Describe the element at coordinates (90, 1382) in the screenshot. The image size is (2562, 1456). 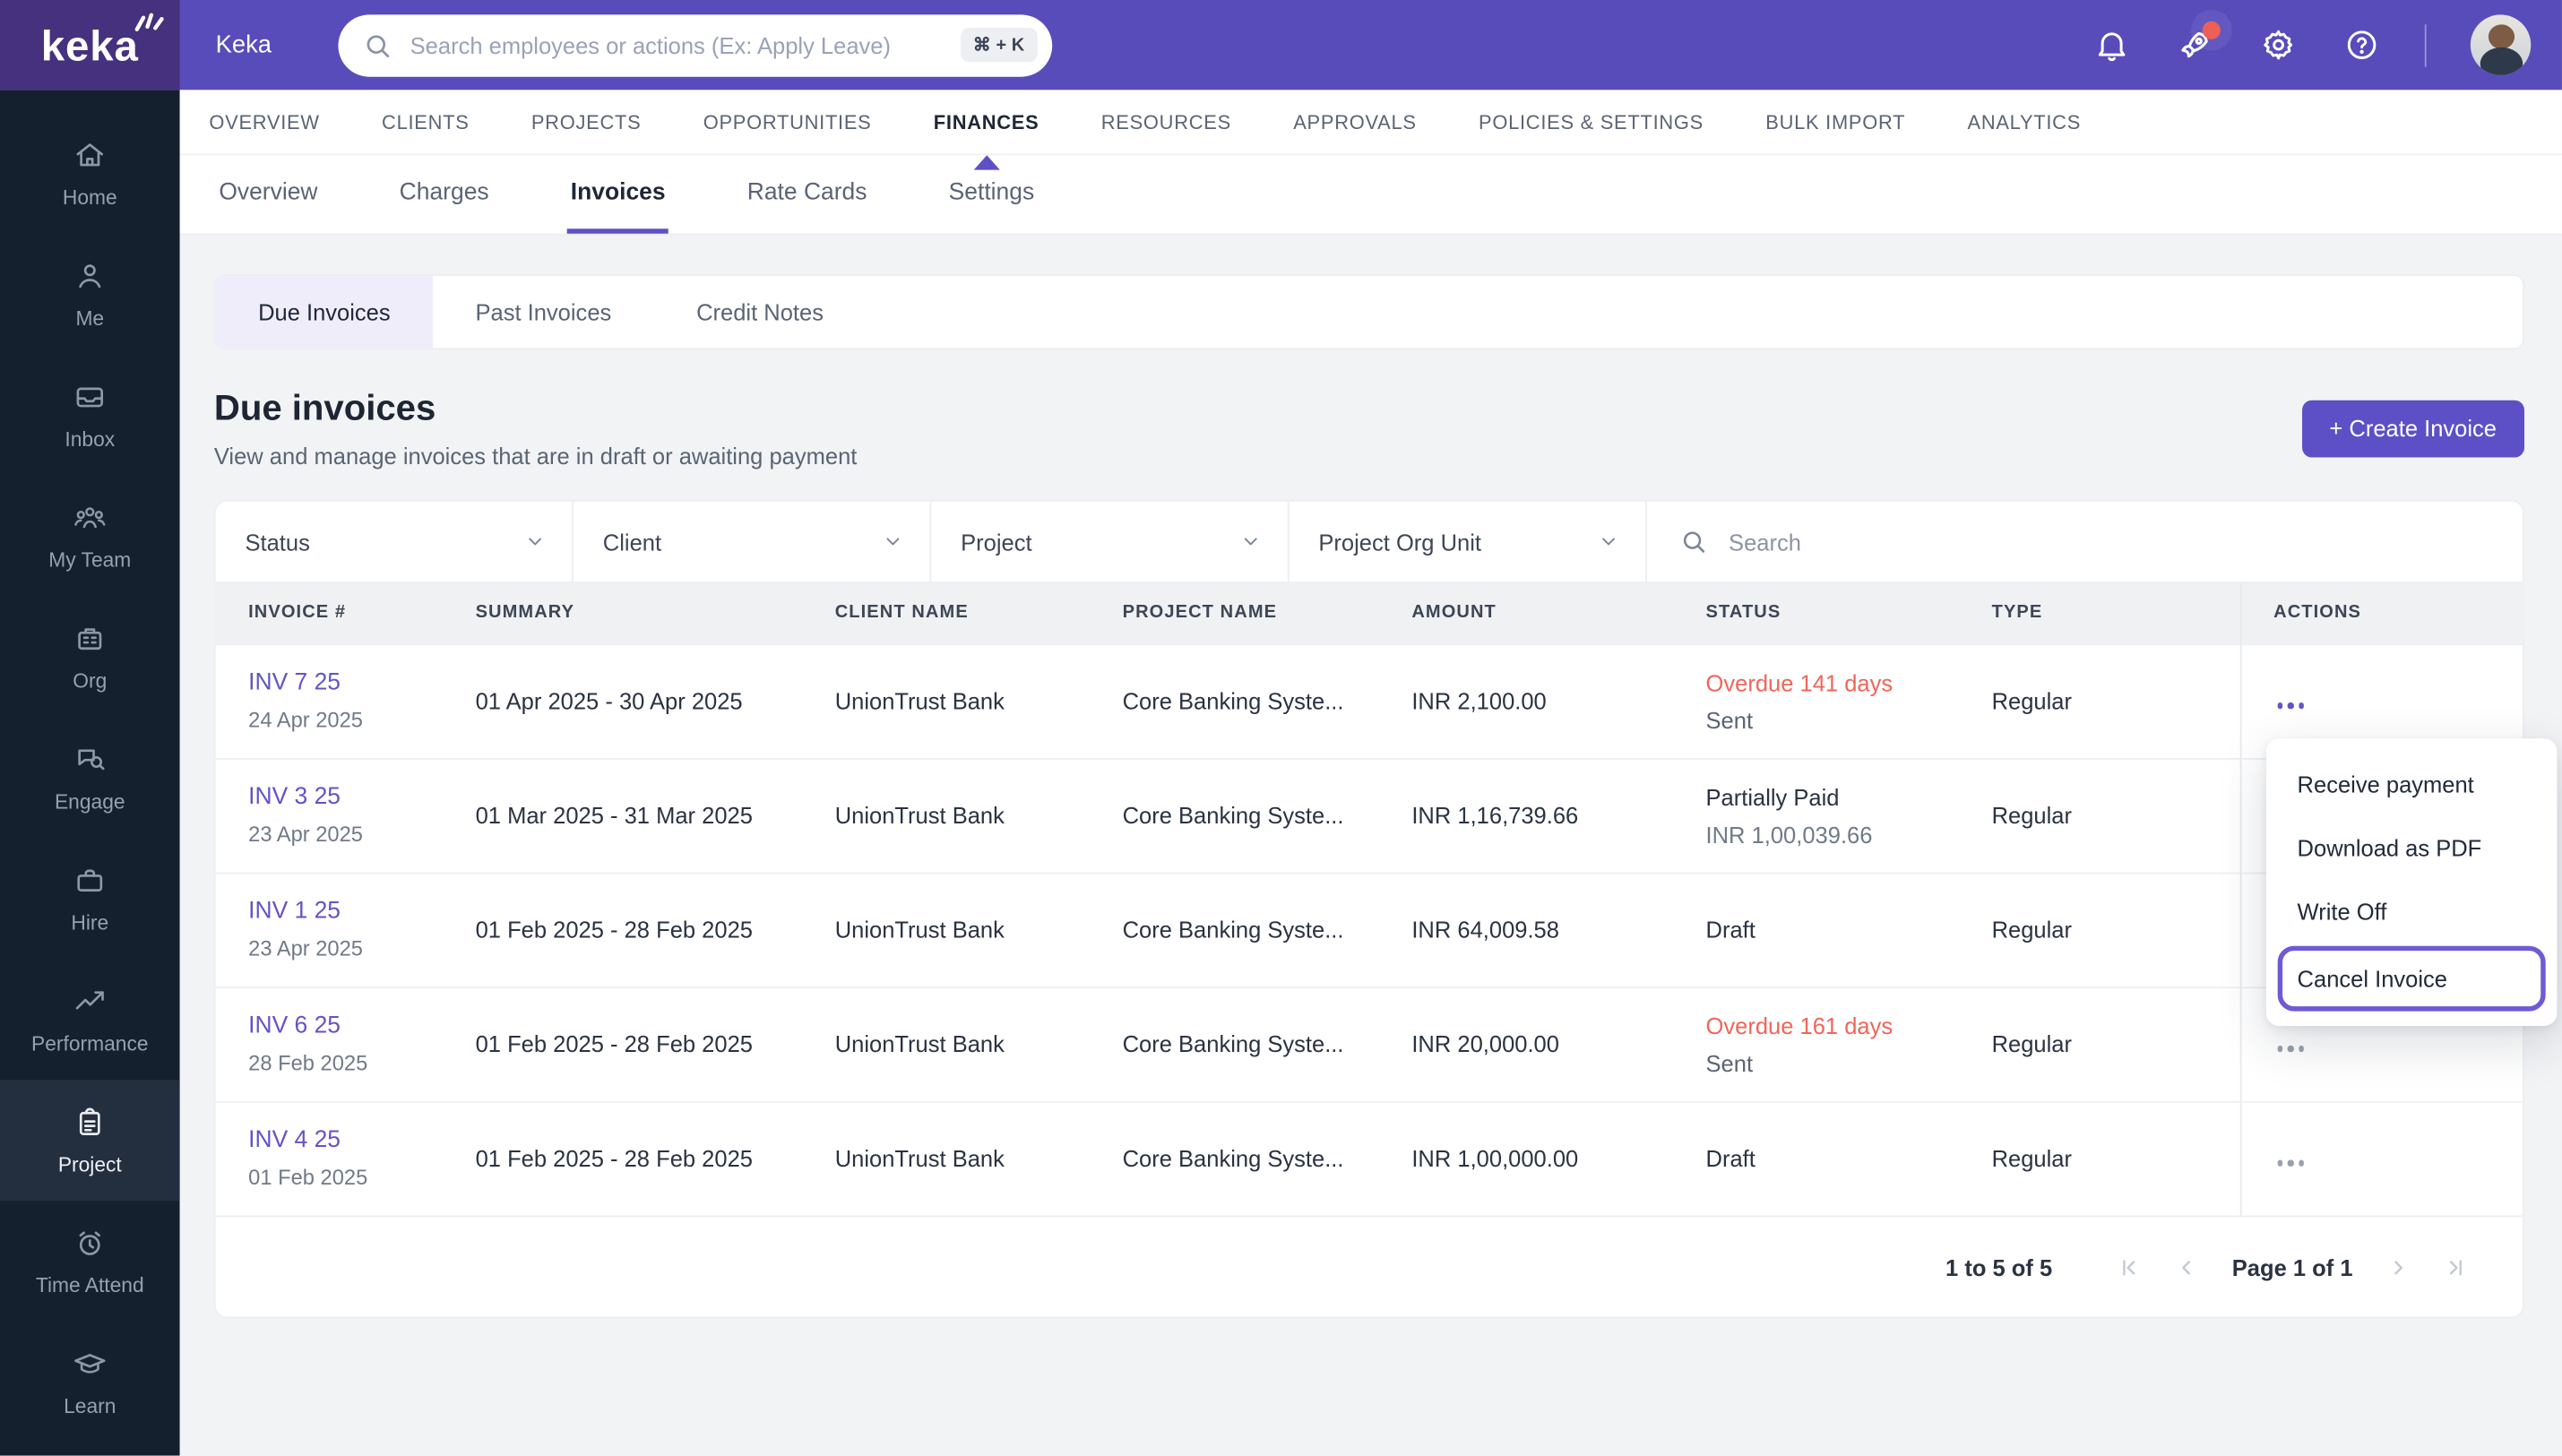
I see `sidebar-item-learn: Learn` at that location.